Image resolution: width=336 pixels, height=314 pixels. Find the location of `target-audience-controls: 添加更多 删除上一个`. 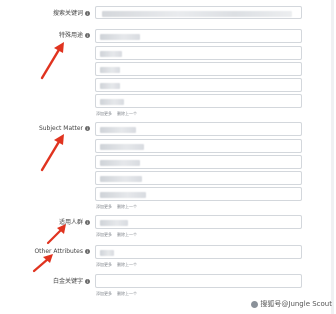

target-audience-controls: 添加更多 删除上一个 is located at coordinates (119, 234).